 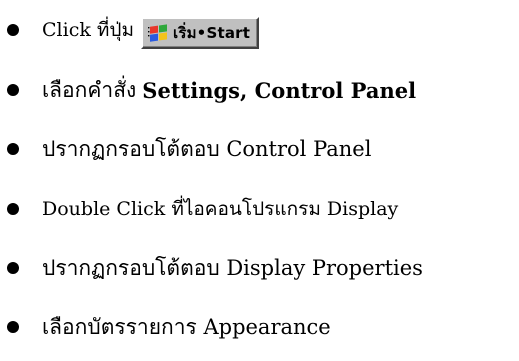 I want to click on list-item: ปรากฏกรอบโต้ตอบ Display Properties, so click(x=259, y=268).